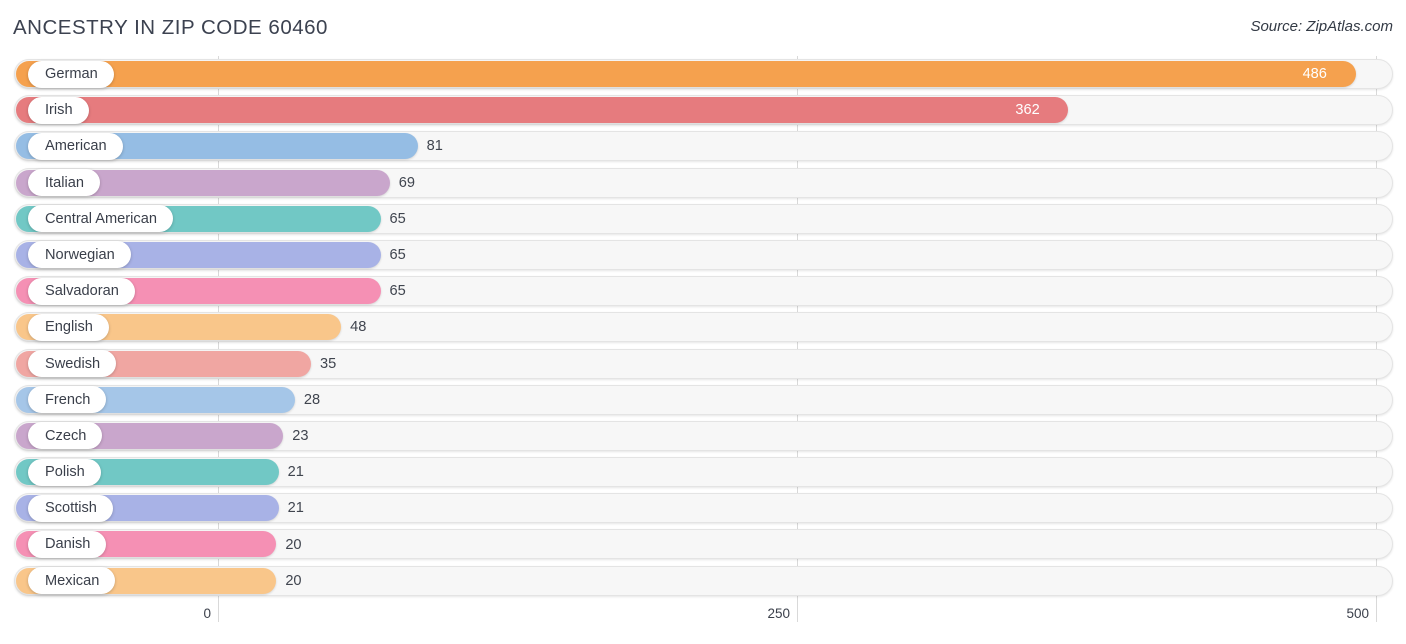 Image resolution: width=1406 pixels, height=644 pixels. Describe the element at coordinates (1357, 613) in the screenshot. I see `axis-tick-label: 500` at that location.